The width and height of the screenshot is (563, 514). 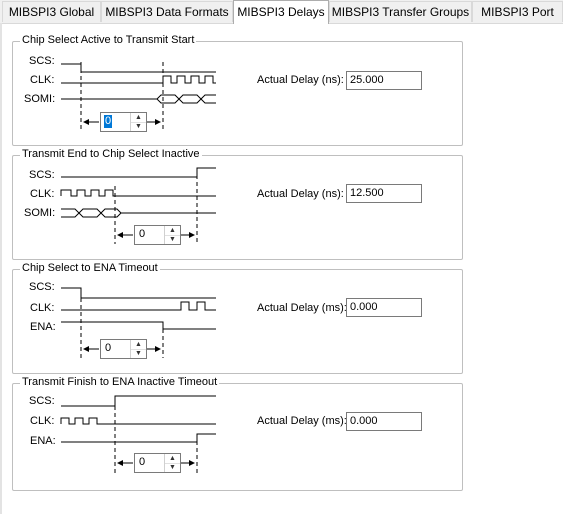 What do you see at coordinates (167, 11) in the screenshot?
I see `tab-mibspi3-data-formats: MIBSPI3 Data Formats` at bounding box center [167, 11].